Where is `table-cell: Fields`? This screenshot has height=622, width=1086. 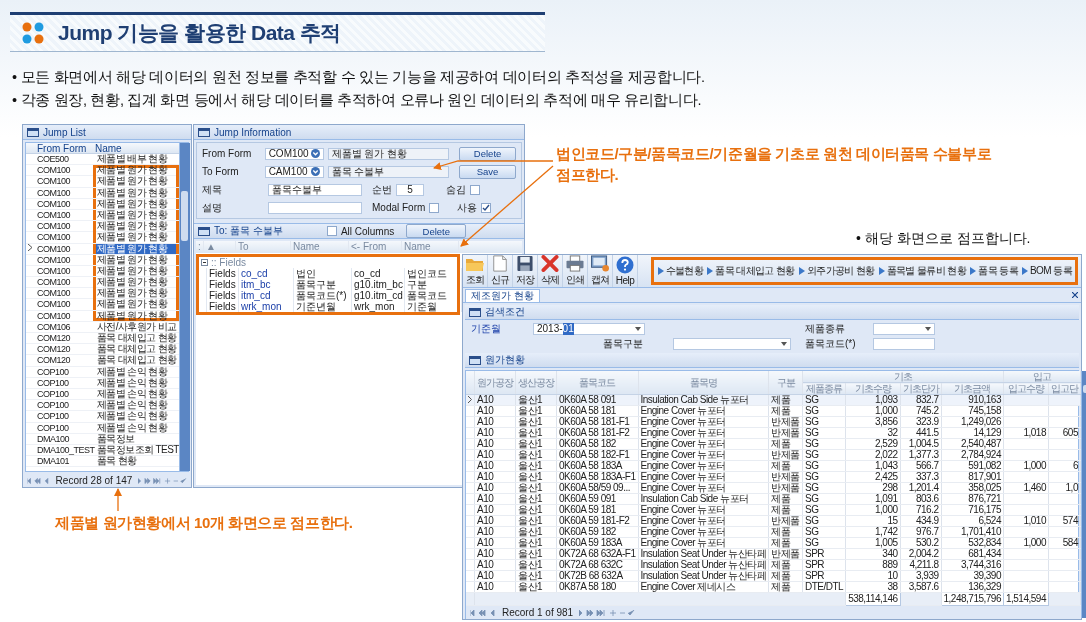
table-cell: Fields is located at coordinates (223, 306).